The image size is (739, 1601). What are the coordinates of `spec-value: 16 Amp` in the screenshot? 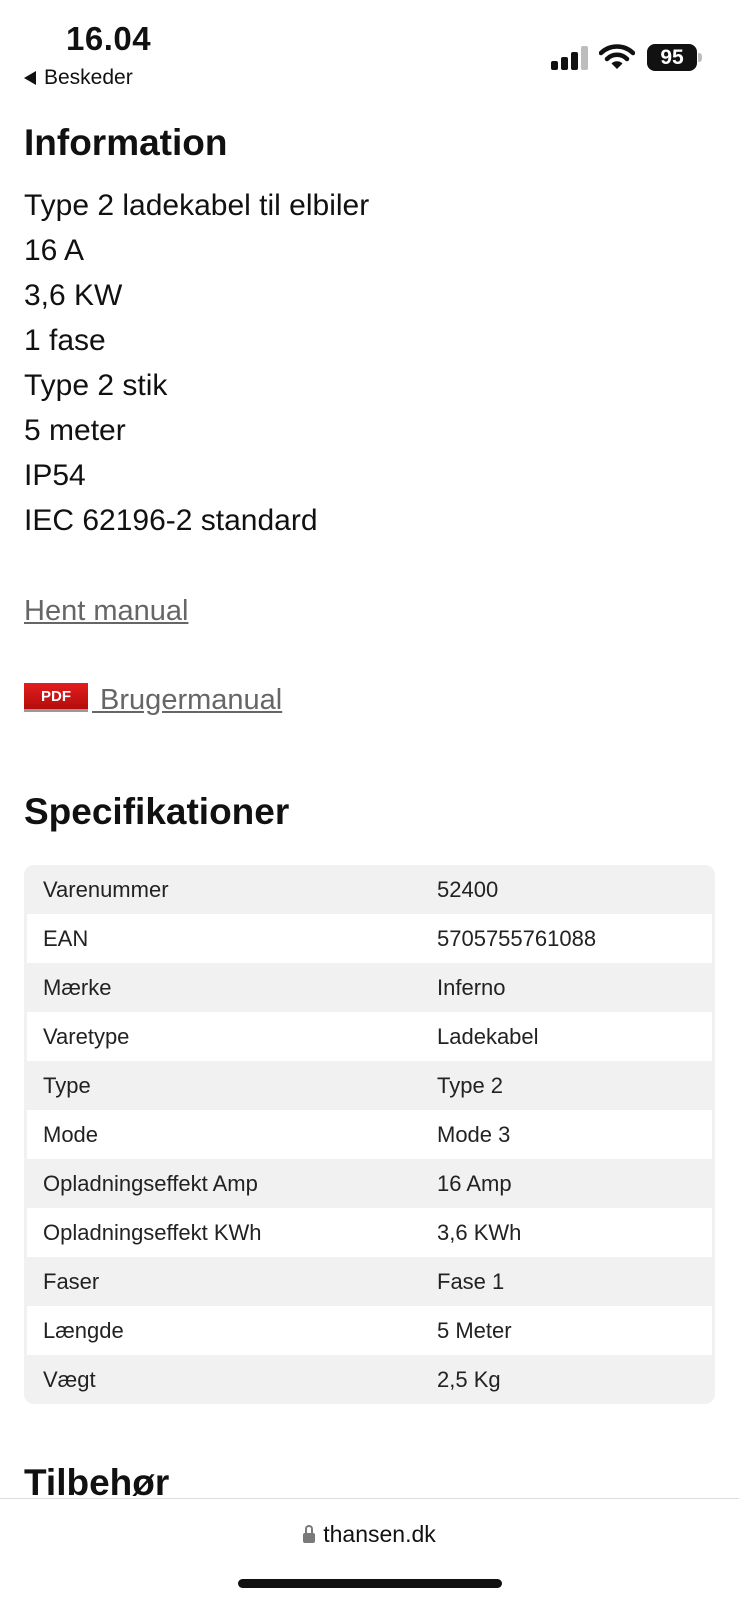 It's located at (474, 1183).